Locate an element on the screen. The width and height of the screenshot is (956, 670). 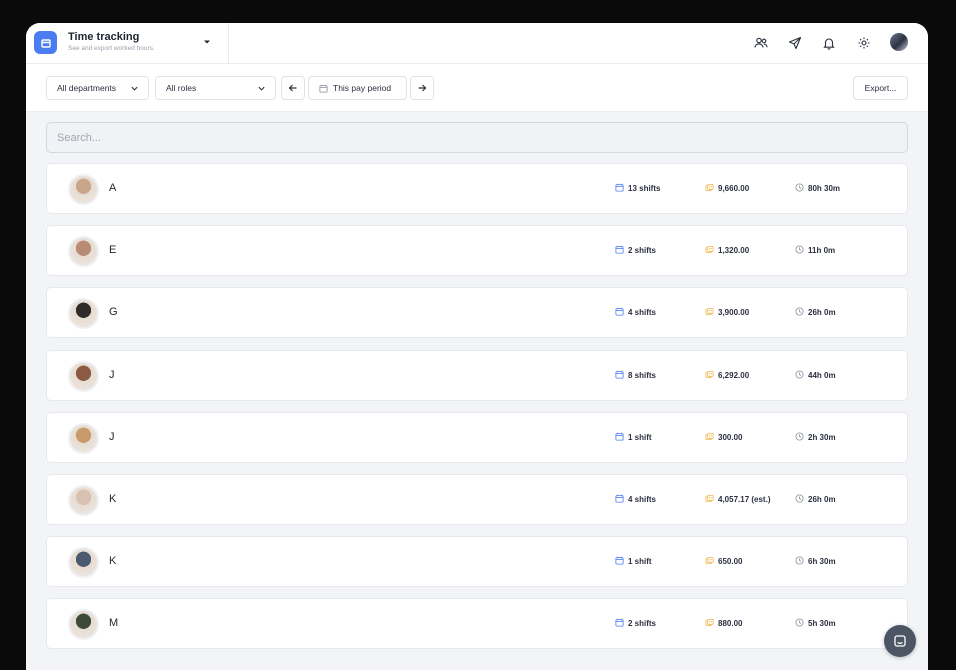
arrow-right-icon is located at coordinates (422, 88).